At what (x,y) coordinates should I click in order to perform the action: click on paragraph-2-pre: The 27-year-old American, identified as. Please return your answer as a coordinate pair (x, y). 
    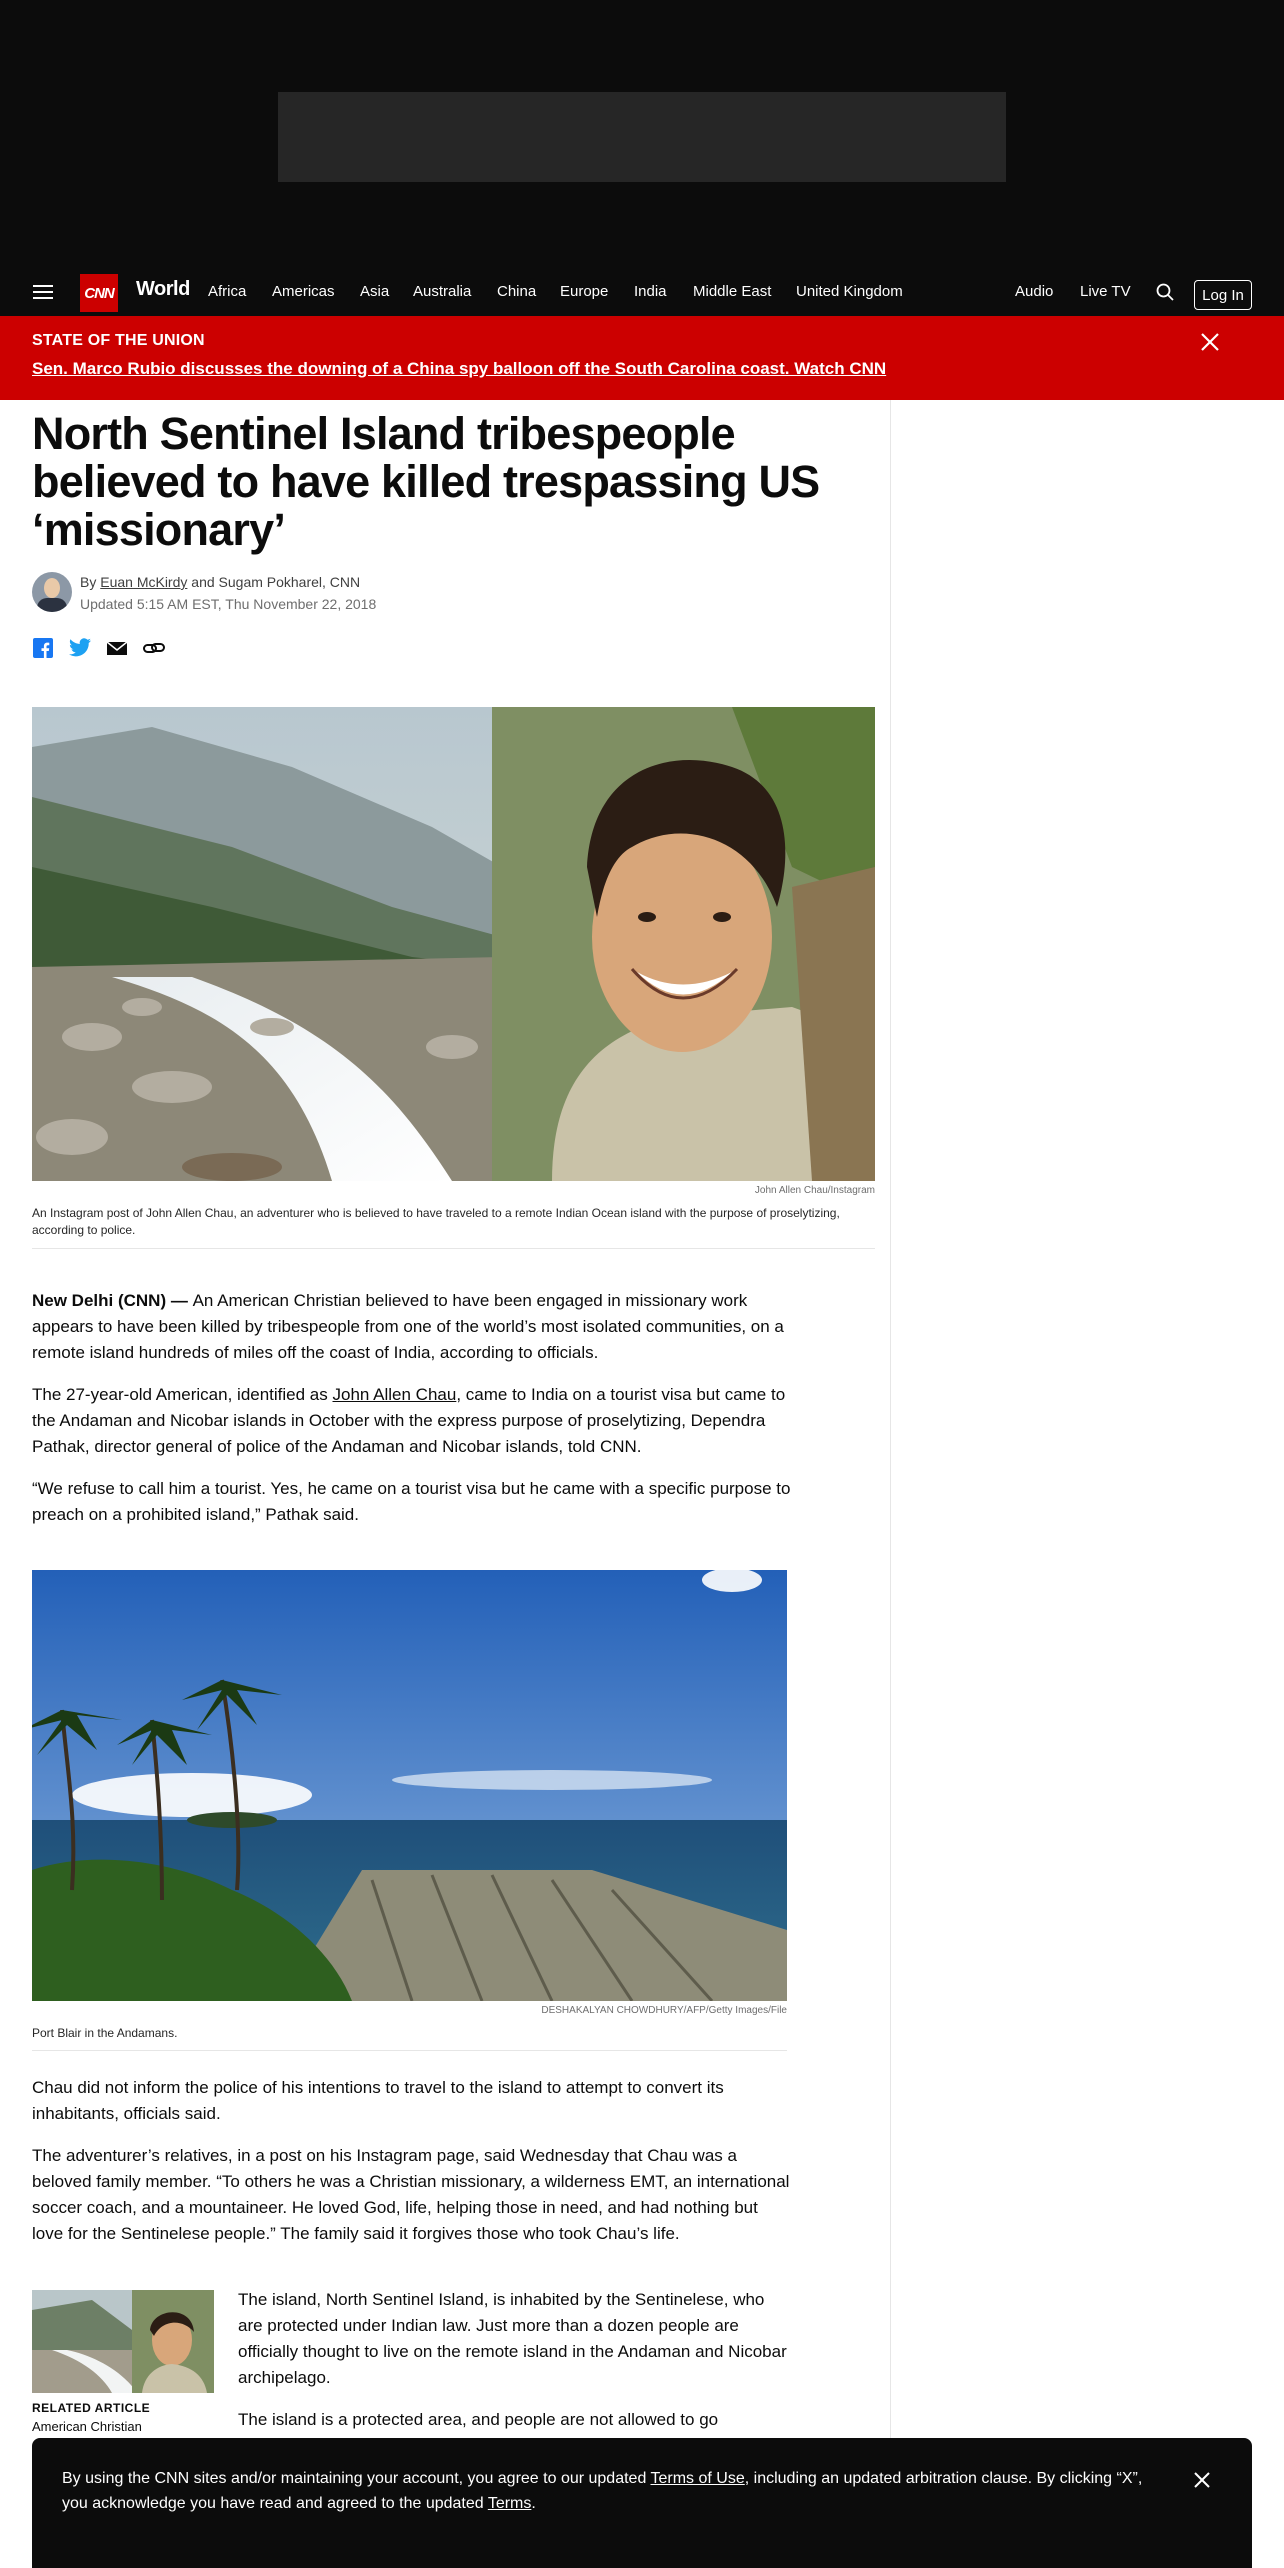
    Looking at the image, I should click on (182, 1394).